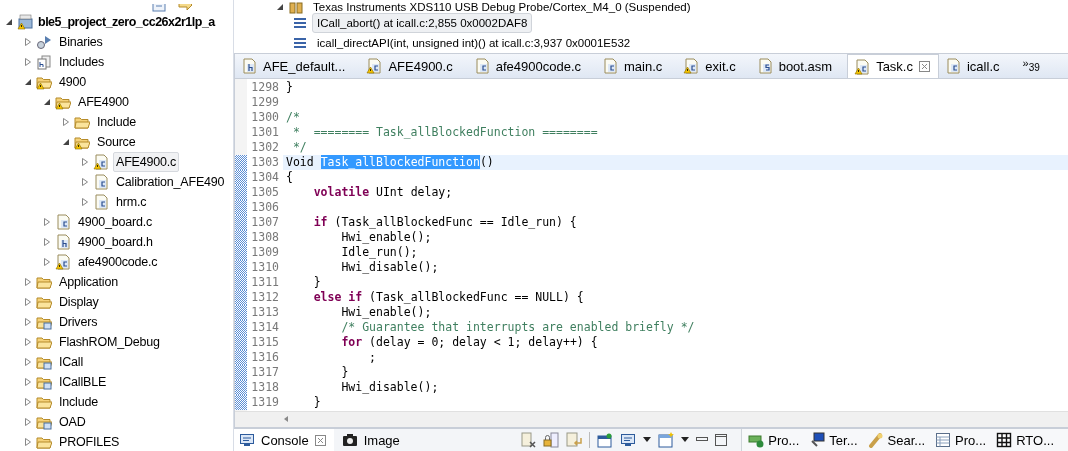 This screenshot has height=451, width=1068. Describe the element at coordinates (131, 202) in the screenshot. I see `tree-item: hrm.c` at that location.